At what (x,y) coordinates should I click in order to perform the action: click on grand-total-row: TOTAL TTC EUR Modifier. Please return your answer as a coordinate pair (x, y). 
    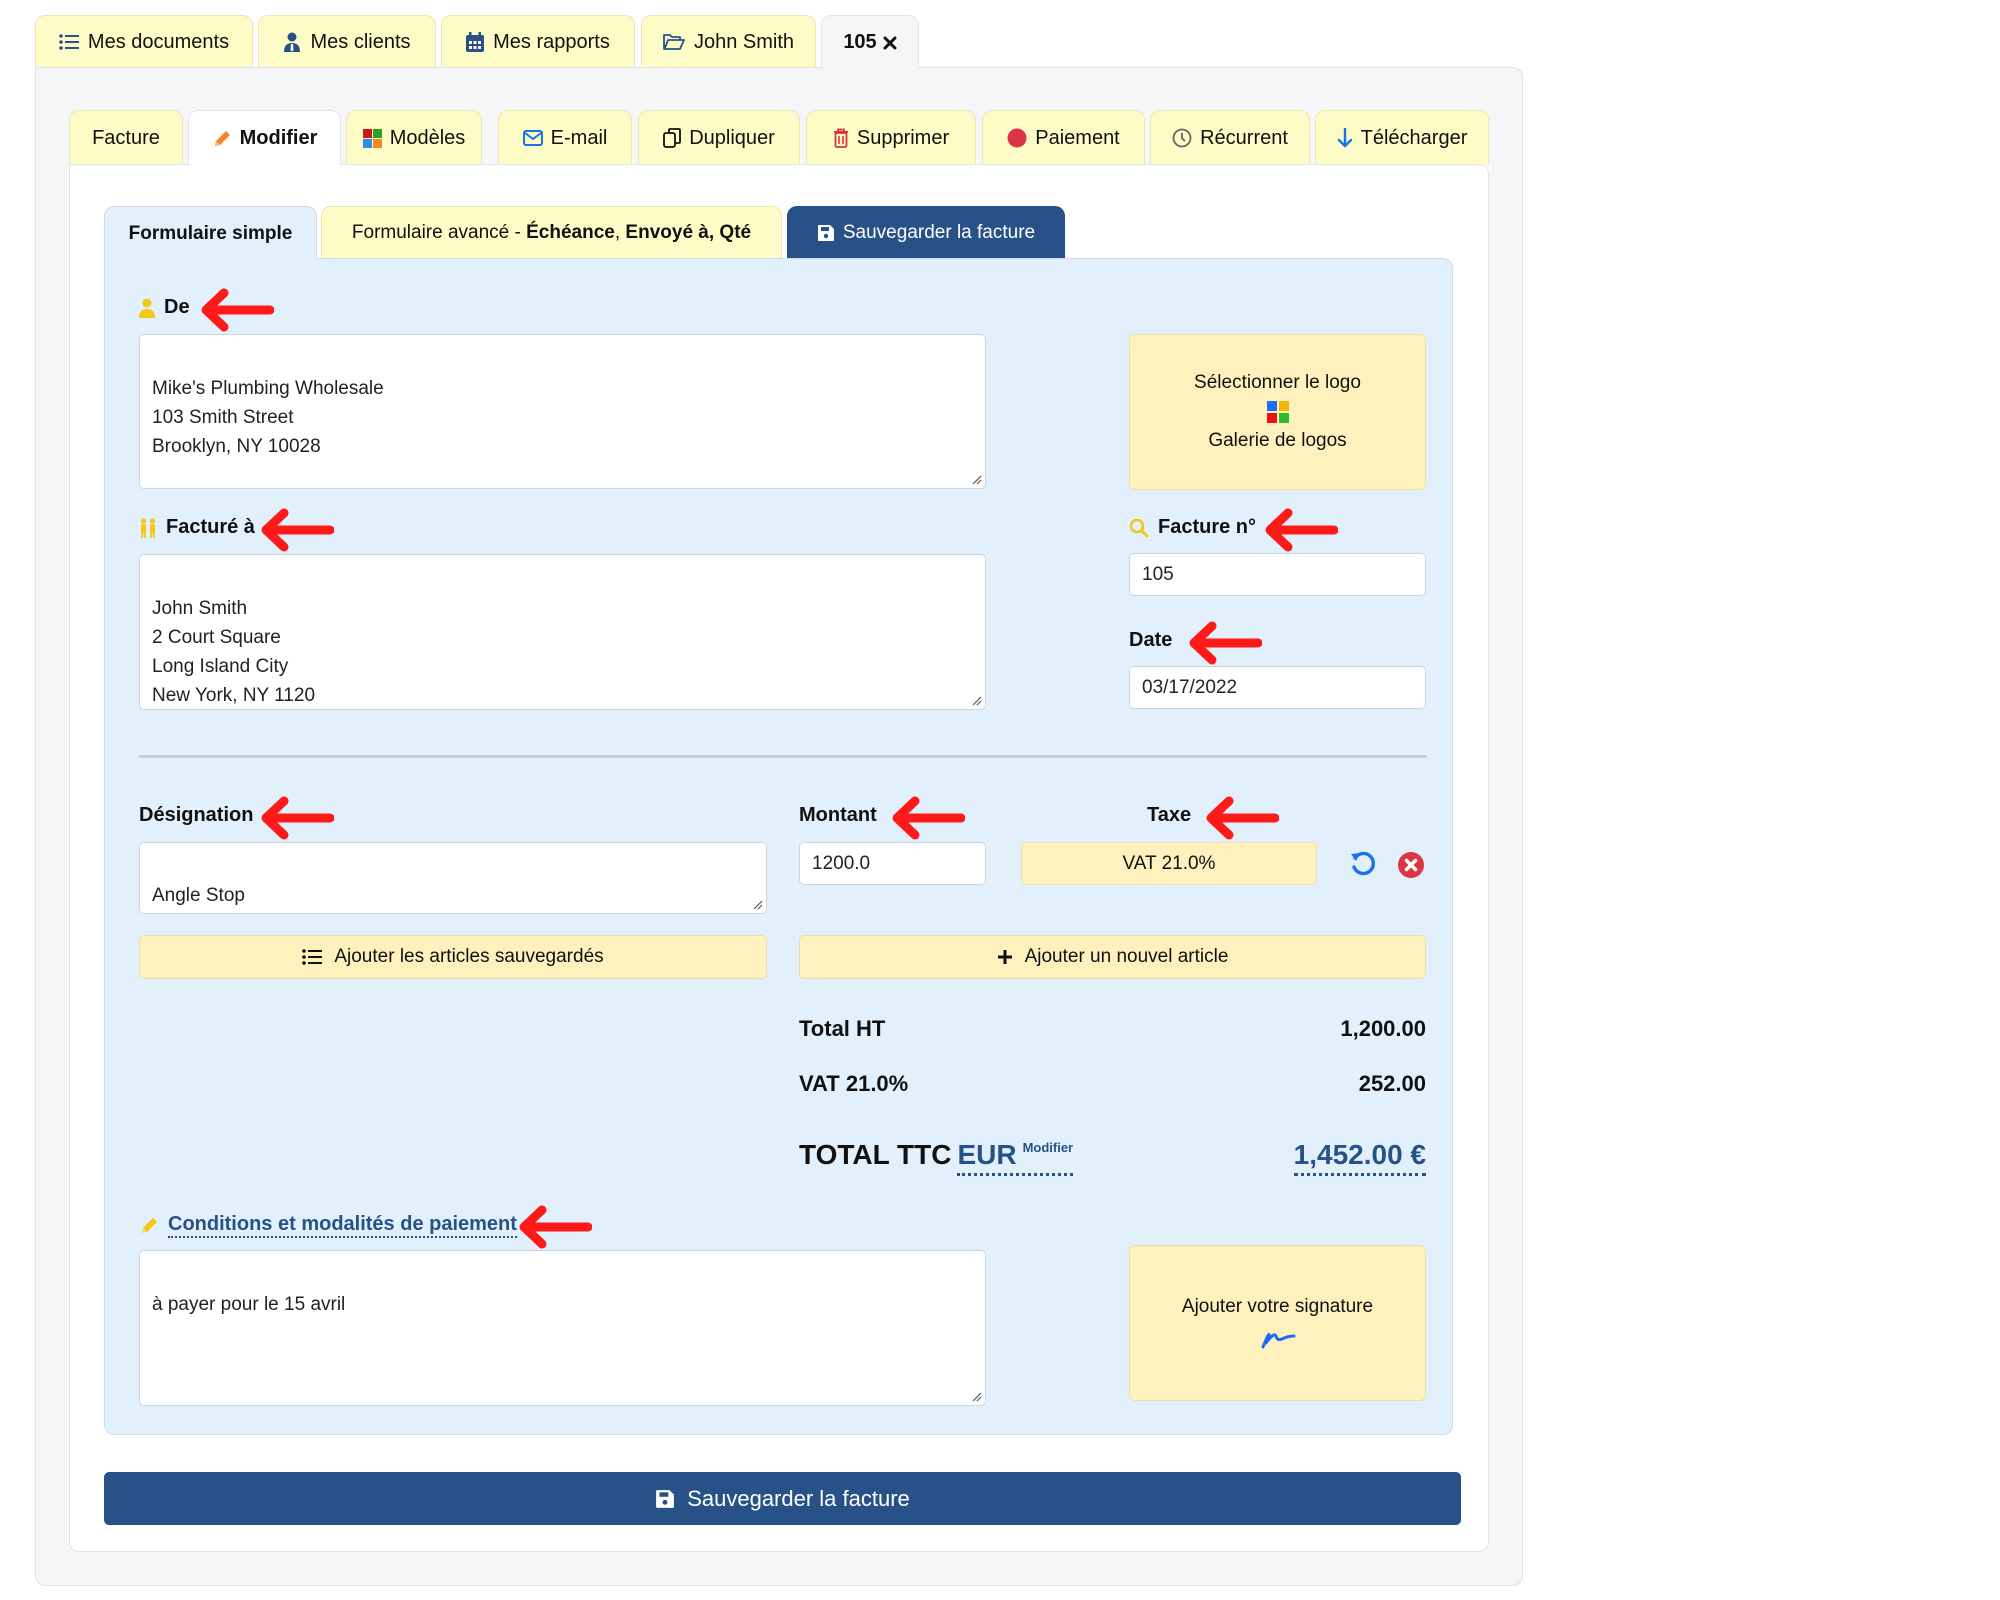
    Looking at the image, I should click on (936, 1157).